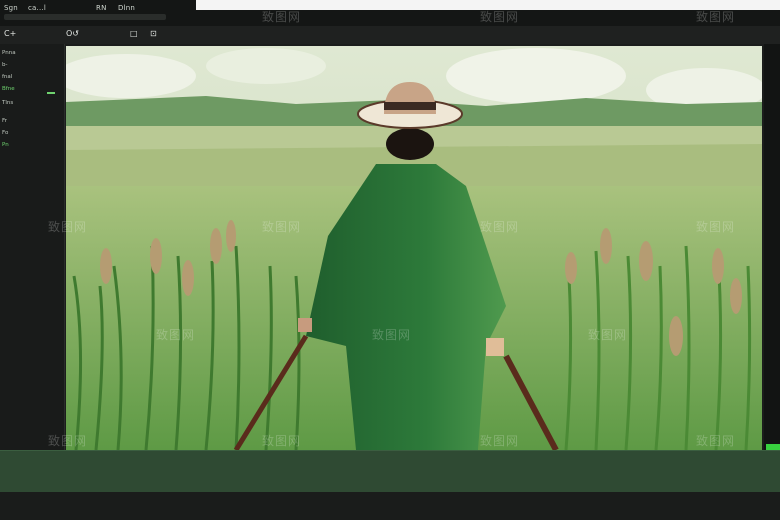 The width and height of the screenshot is (780, 520). Describe the element at coordinates (390, 506) in the screenshot. I see `status-bar` at that location.